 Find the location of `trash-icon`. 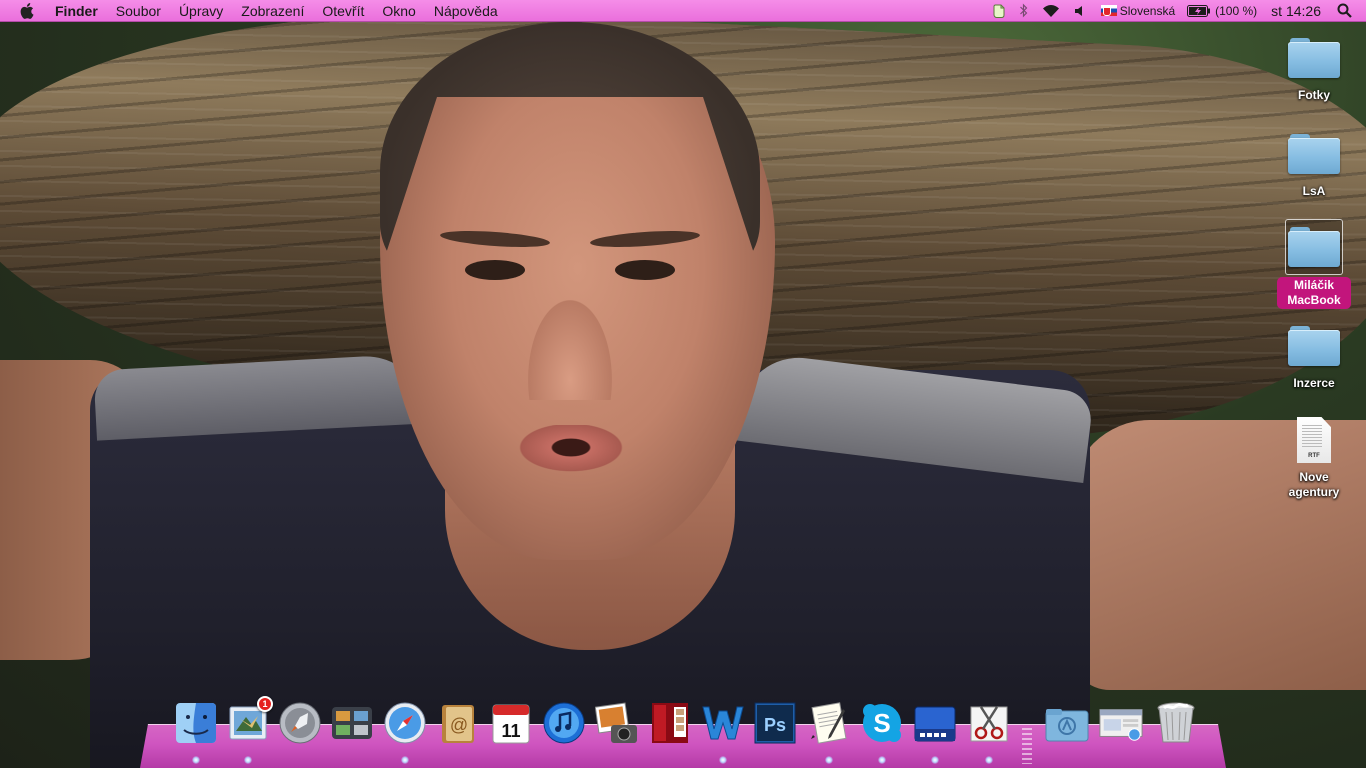

trash-icon is located at coordinates (1176, 722).